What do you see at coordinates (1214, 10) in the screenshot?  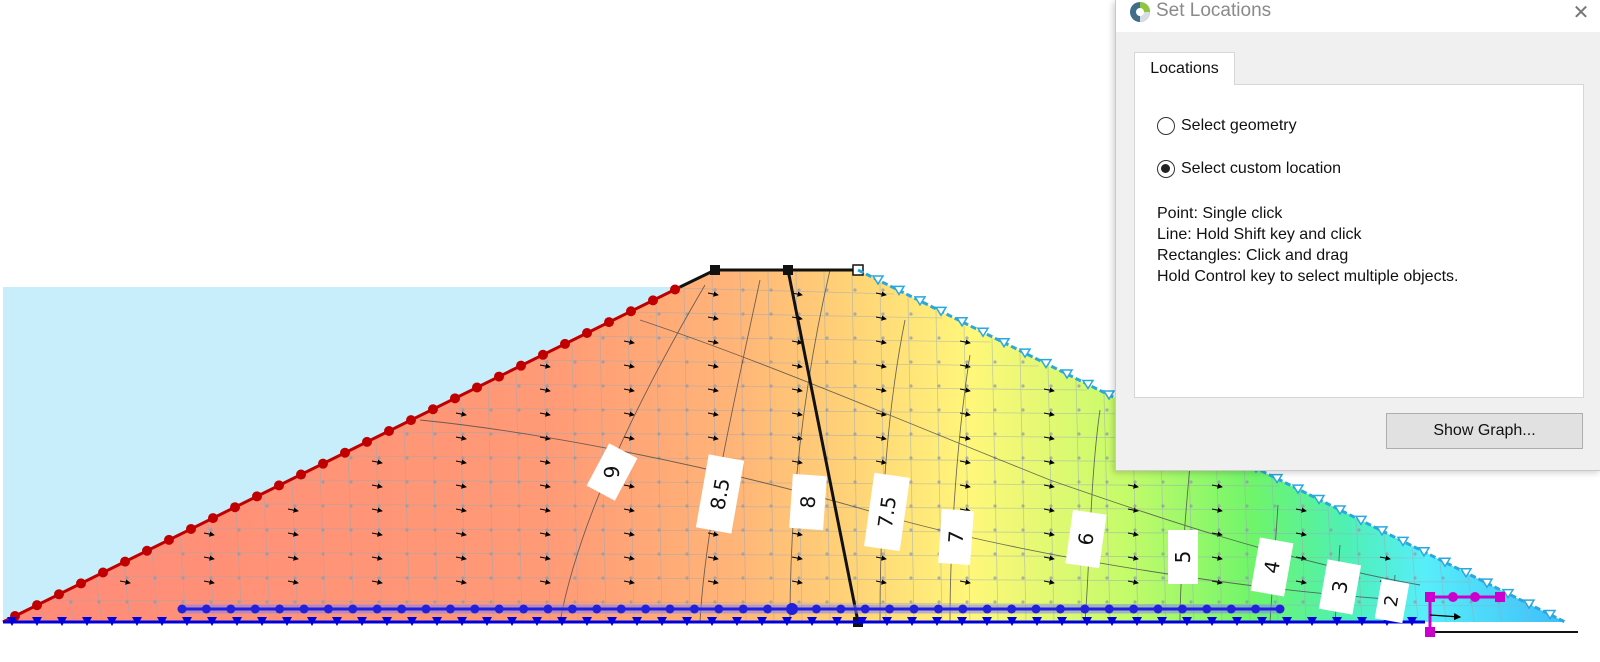 I see `dialog-title: Set Locations` at bounding box center [1214, 10].